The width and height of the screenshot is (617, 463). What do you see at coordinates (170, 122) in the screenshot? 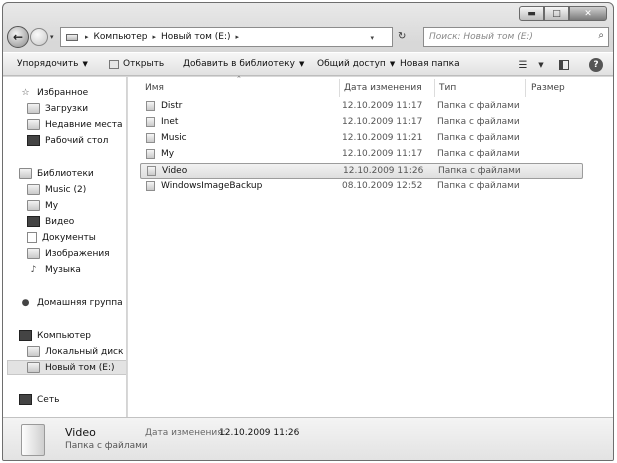
I see `file-name: Inet` at bounding box center [170, 122].